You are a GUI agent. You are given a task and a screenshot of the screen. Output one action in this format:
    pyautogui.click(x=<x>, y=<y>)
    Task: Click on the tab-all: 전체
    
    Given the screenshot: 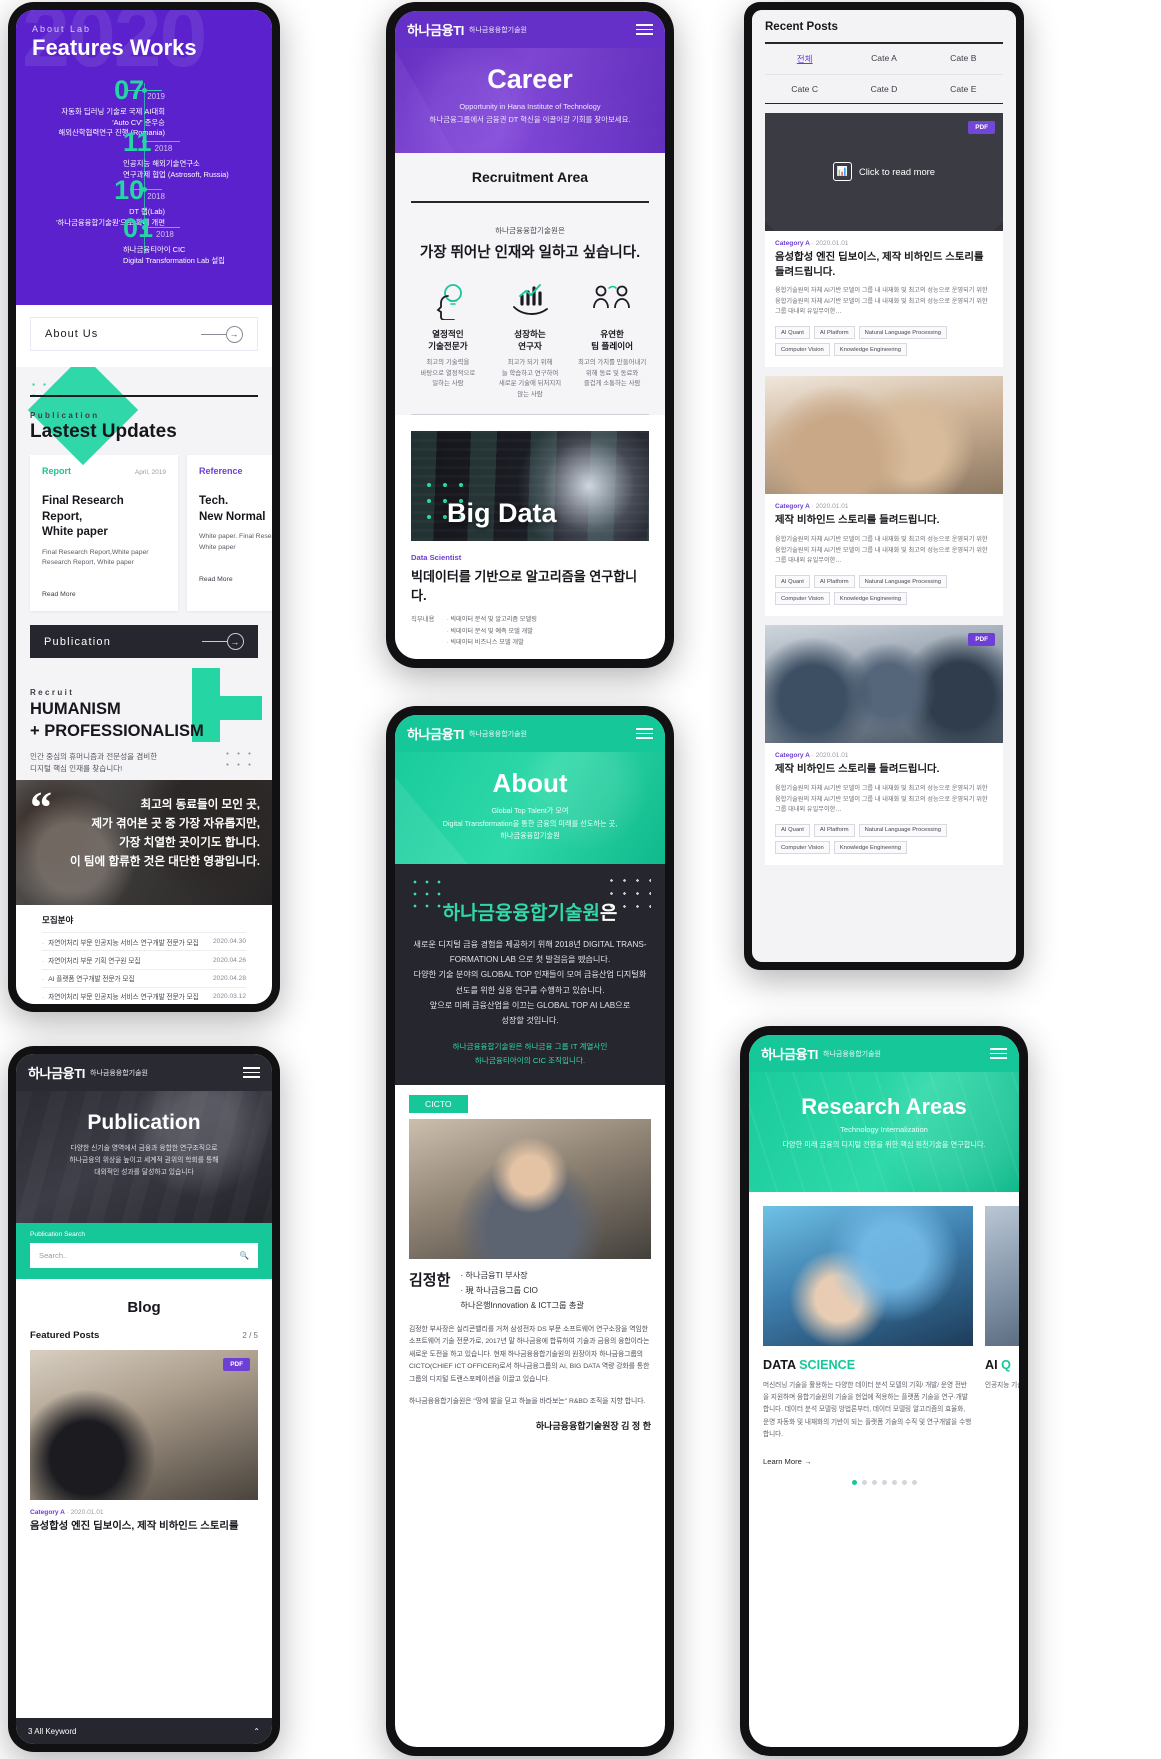 What is the action you would take?
    pyautogui.click(x=804, y=59)
    